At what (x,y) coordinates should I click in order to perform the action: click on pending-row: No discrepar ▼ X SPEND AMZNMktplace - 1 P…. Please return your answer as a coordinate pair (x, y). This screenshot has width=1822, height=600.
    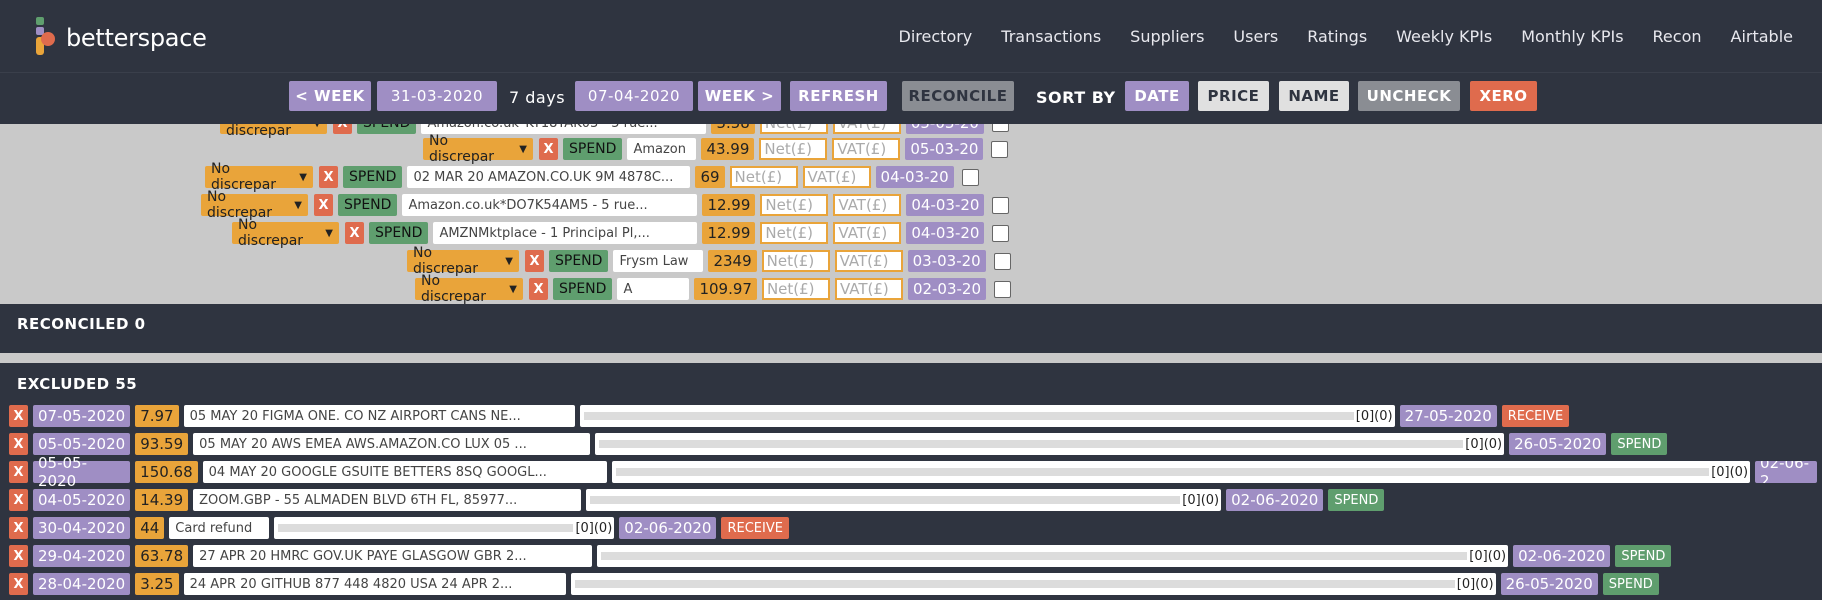
    Looking at the image, I should click on (621, 233).